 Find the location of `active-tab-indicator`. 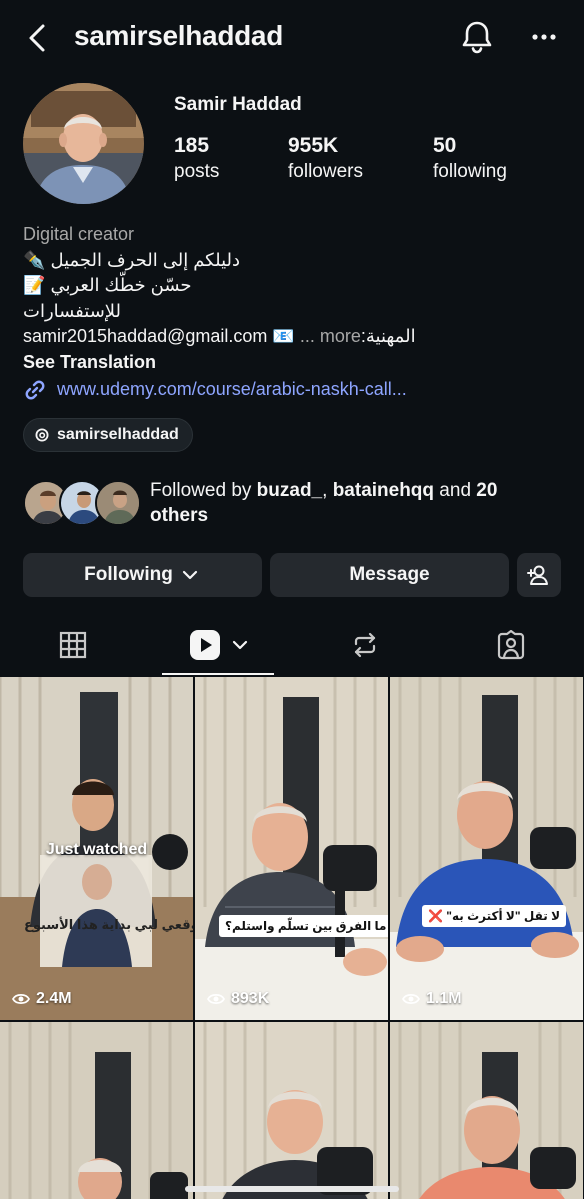

active-tab-indicator is located at coordinates (218, 674).